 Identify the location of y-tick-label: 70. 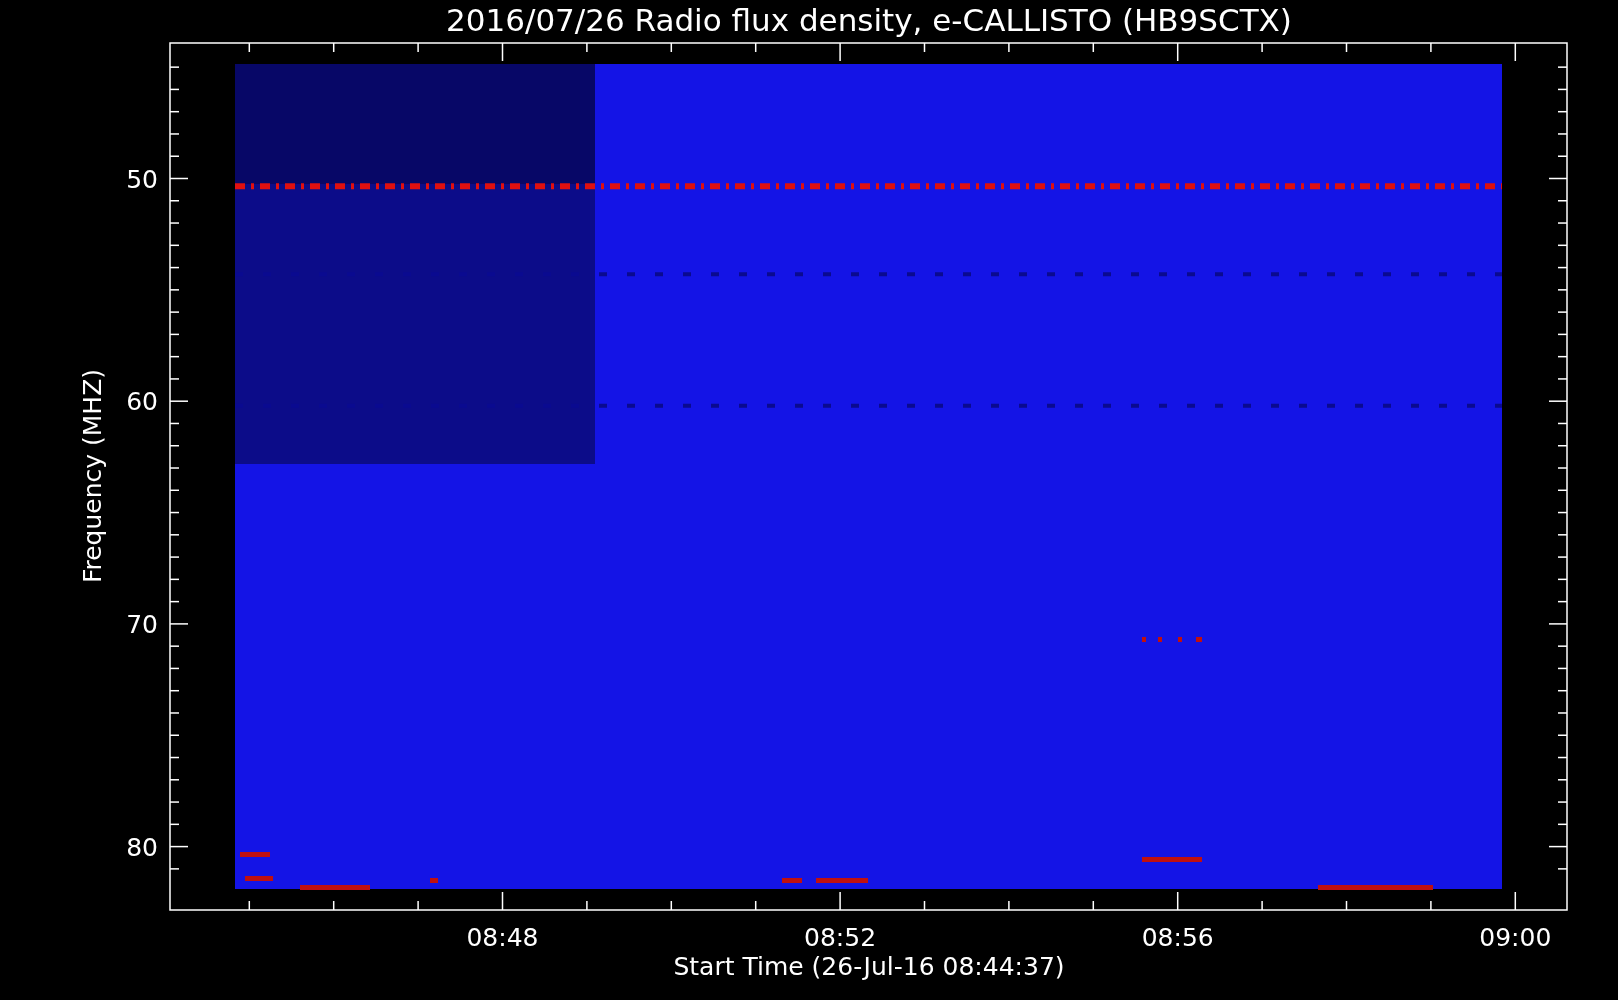
(142, 624).